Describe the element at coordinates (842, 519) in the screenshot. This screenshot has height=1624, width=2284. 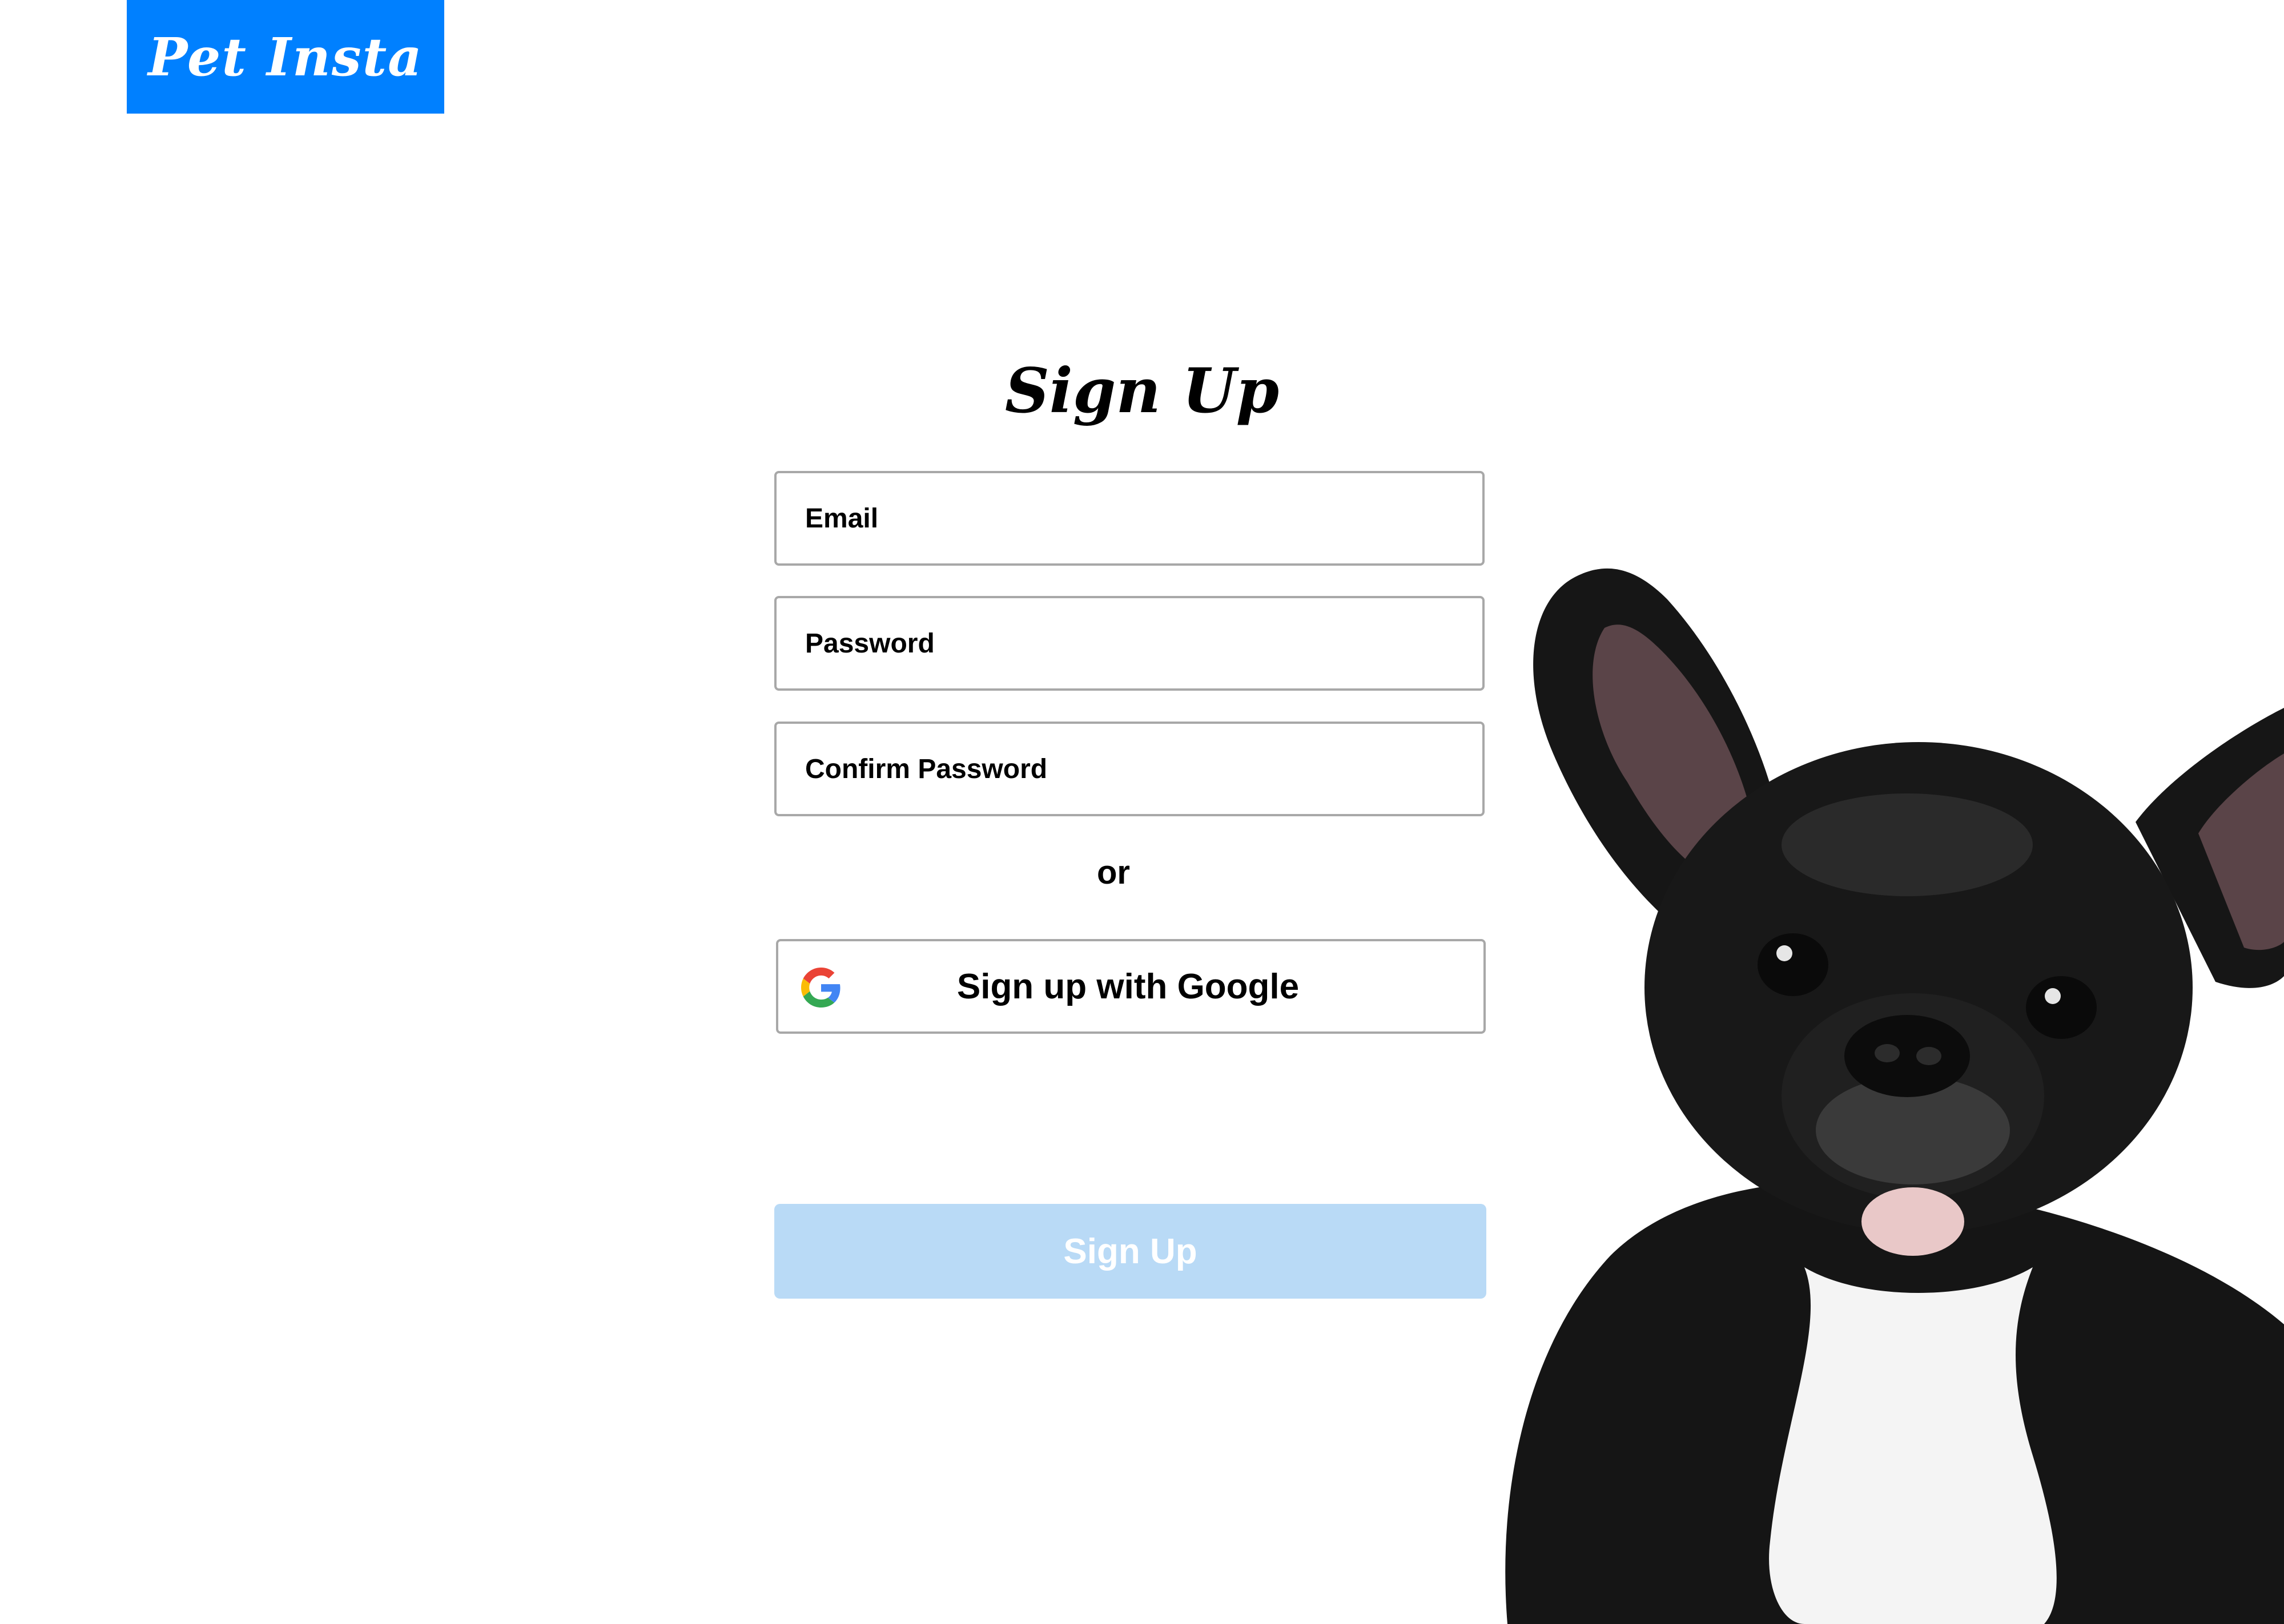
I see `email-placeholder: Email` at that location.